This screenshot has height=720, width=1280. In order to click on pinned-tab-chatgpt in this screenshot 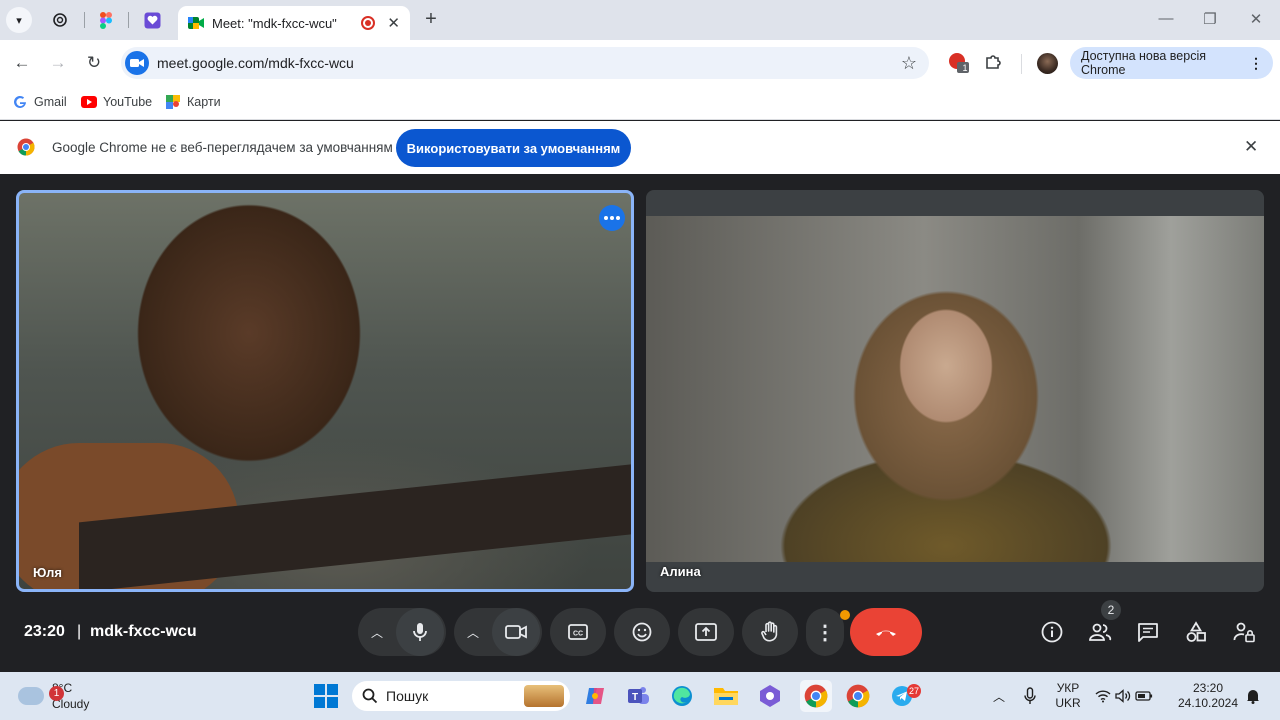, I will do `click(60, 20)`.